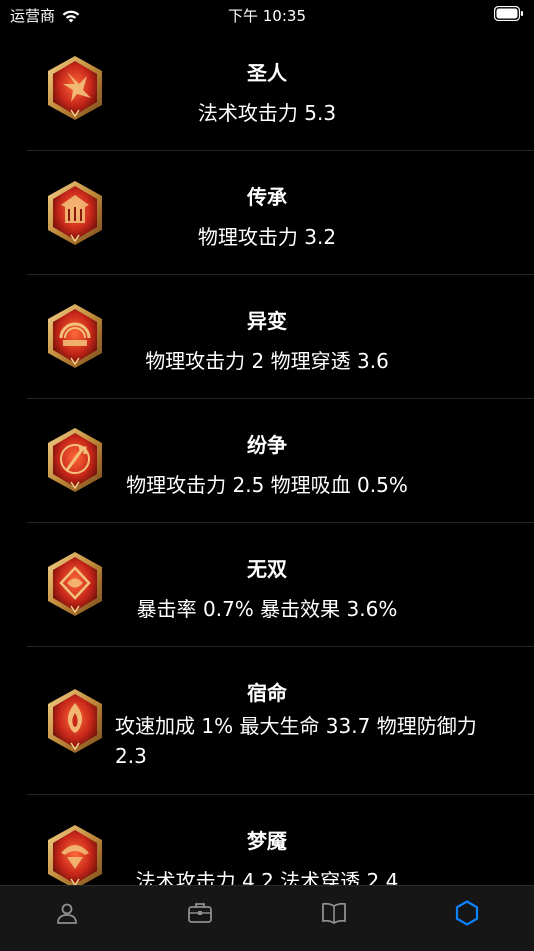  Describe the element at coordinates (267, 237) in the screenshot. I see `rune-description: 物理攻击力 3.2` at that location.